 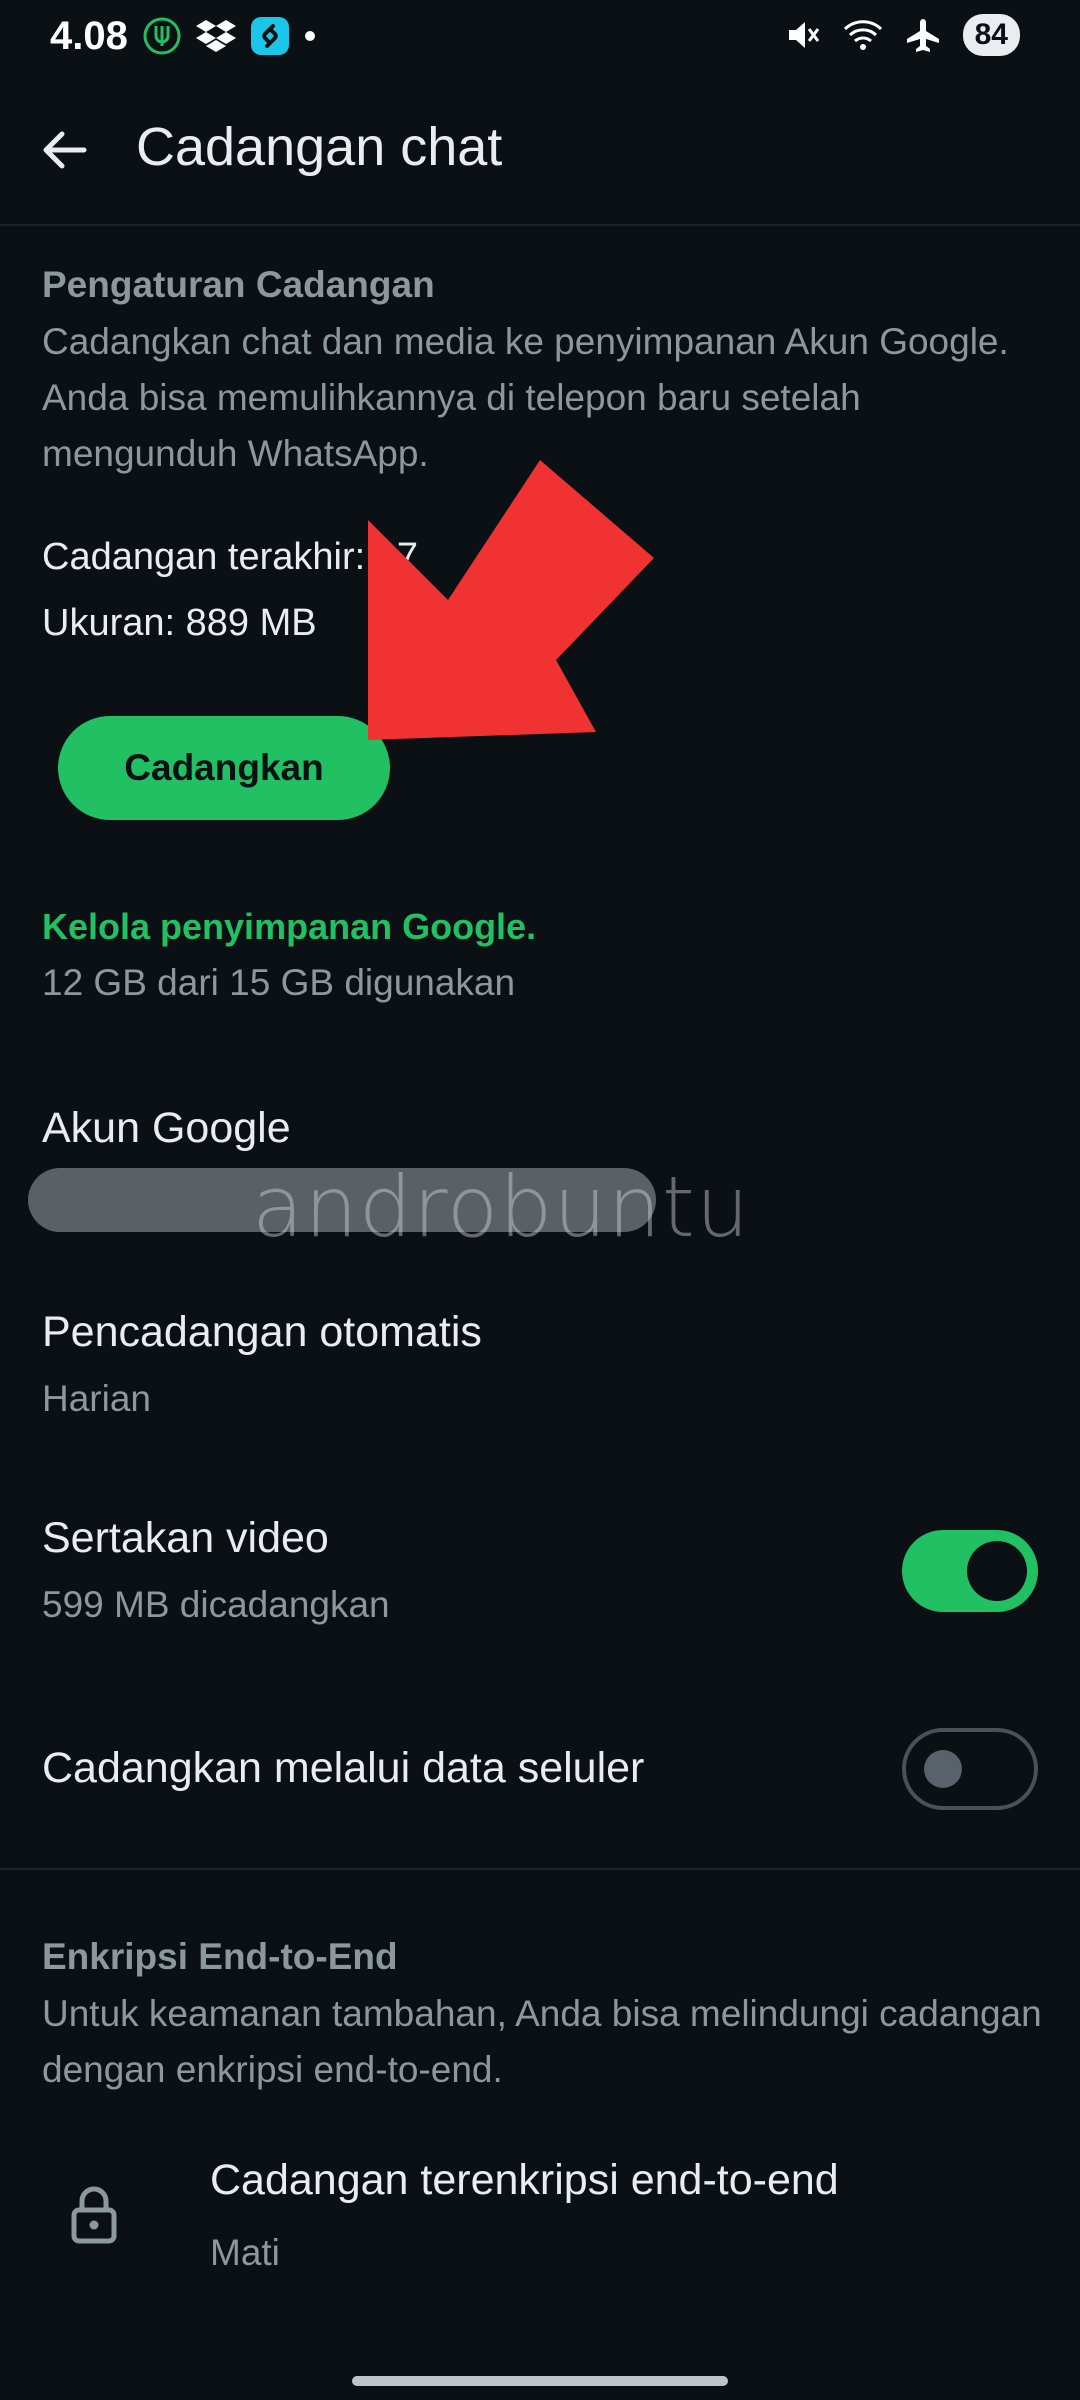 I want to click on airplane-icon, so click(x=922, y=35).